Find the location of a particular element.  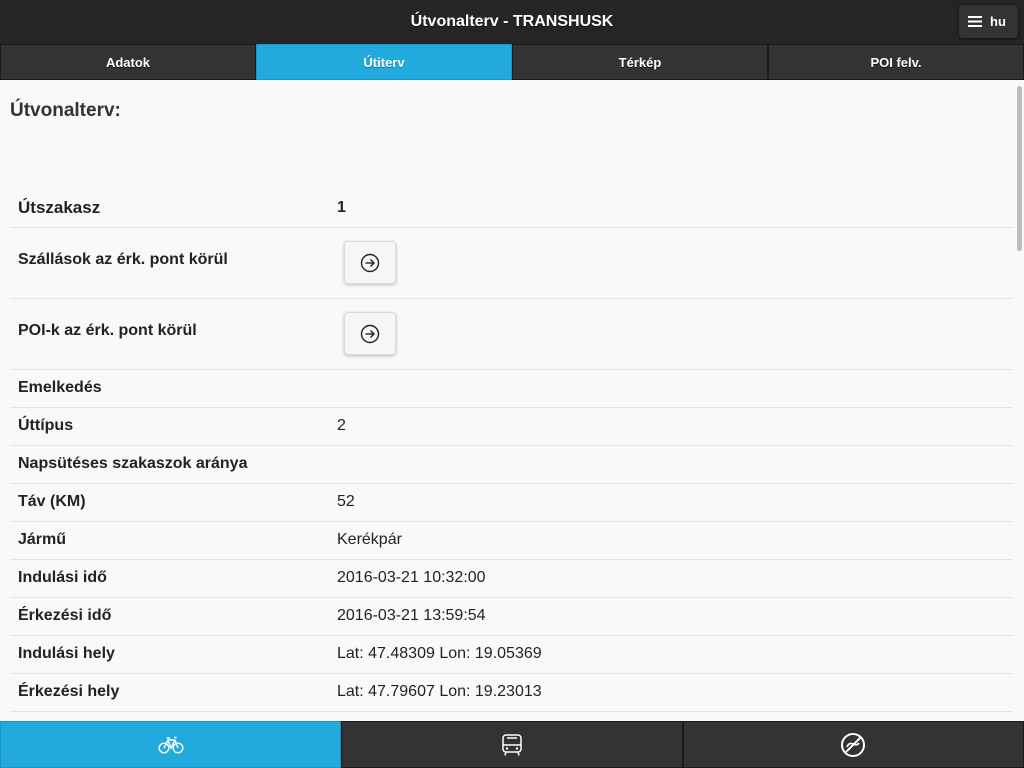

tab-terkep: Térkép is located at coordinates (640, 62).